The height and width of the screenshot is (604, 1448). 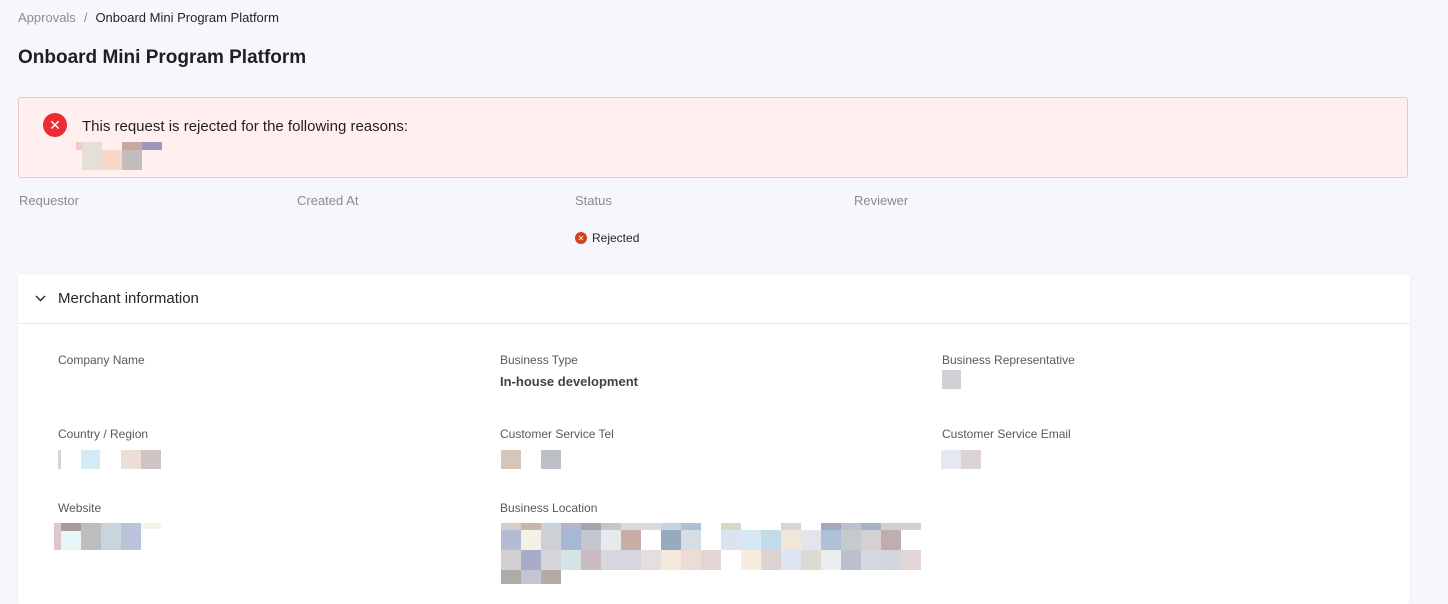 I want to click on close-circle-icon: ✕, so click(x=55, y=125).